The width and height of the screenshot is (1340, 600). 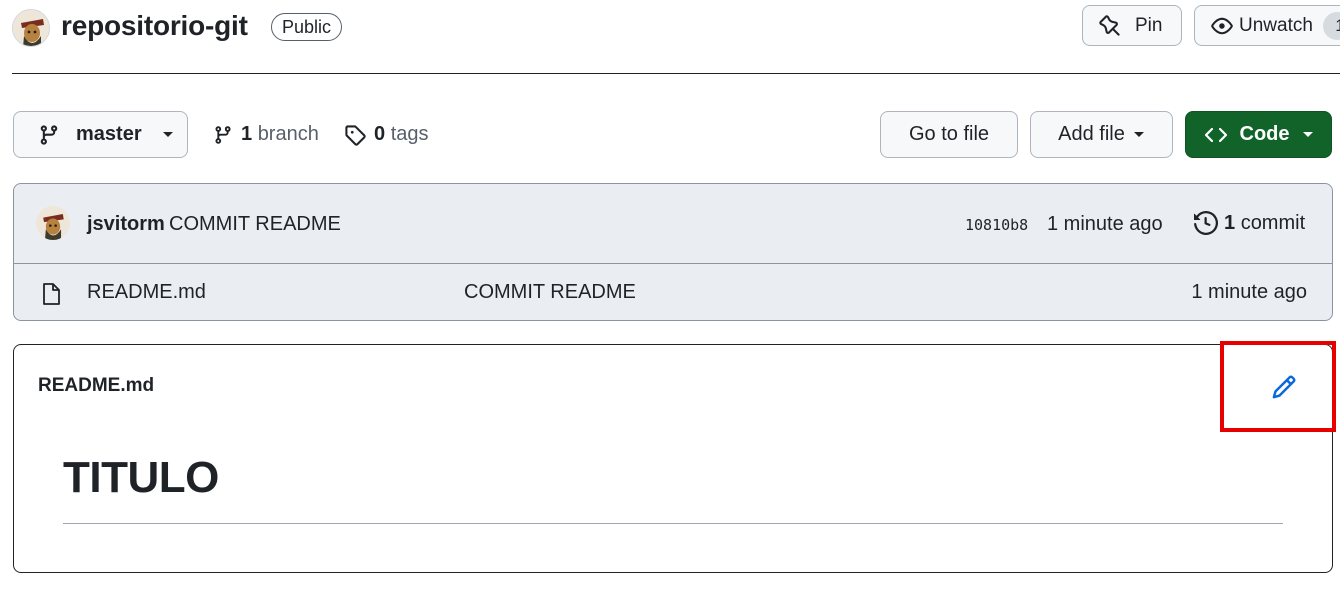 I want to click on file-commit-message: COMMIT README, so click(x=550, y=292).